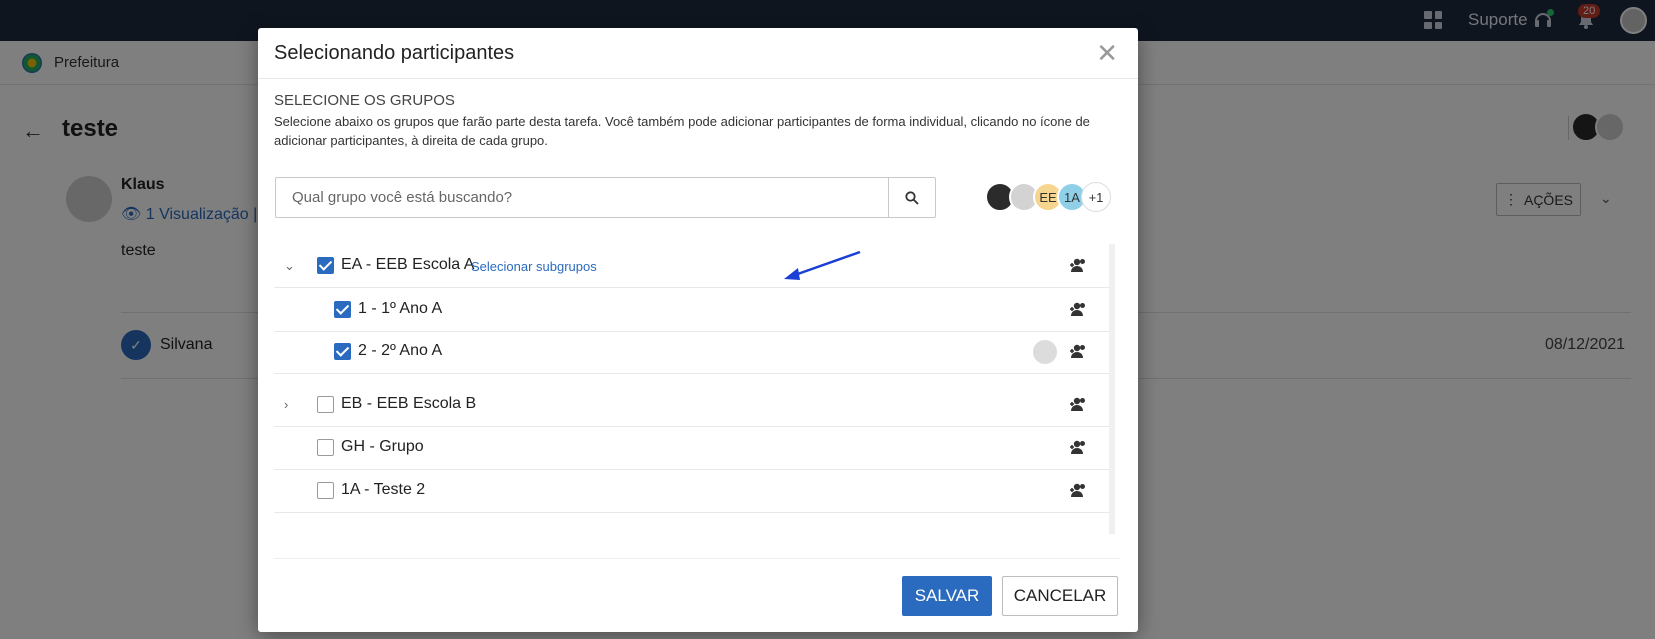 This screenshot has width=1655, height=639. Describe the element at coordinates (691, 491) in the screenshot. I see `group-row: 1A - Teste 2` at that location.